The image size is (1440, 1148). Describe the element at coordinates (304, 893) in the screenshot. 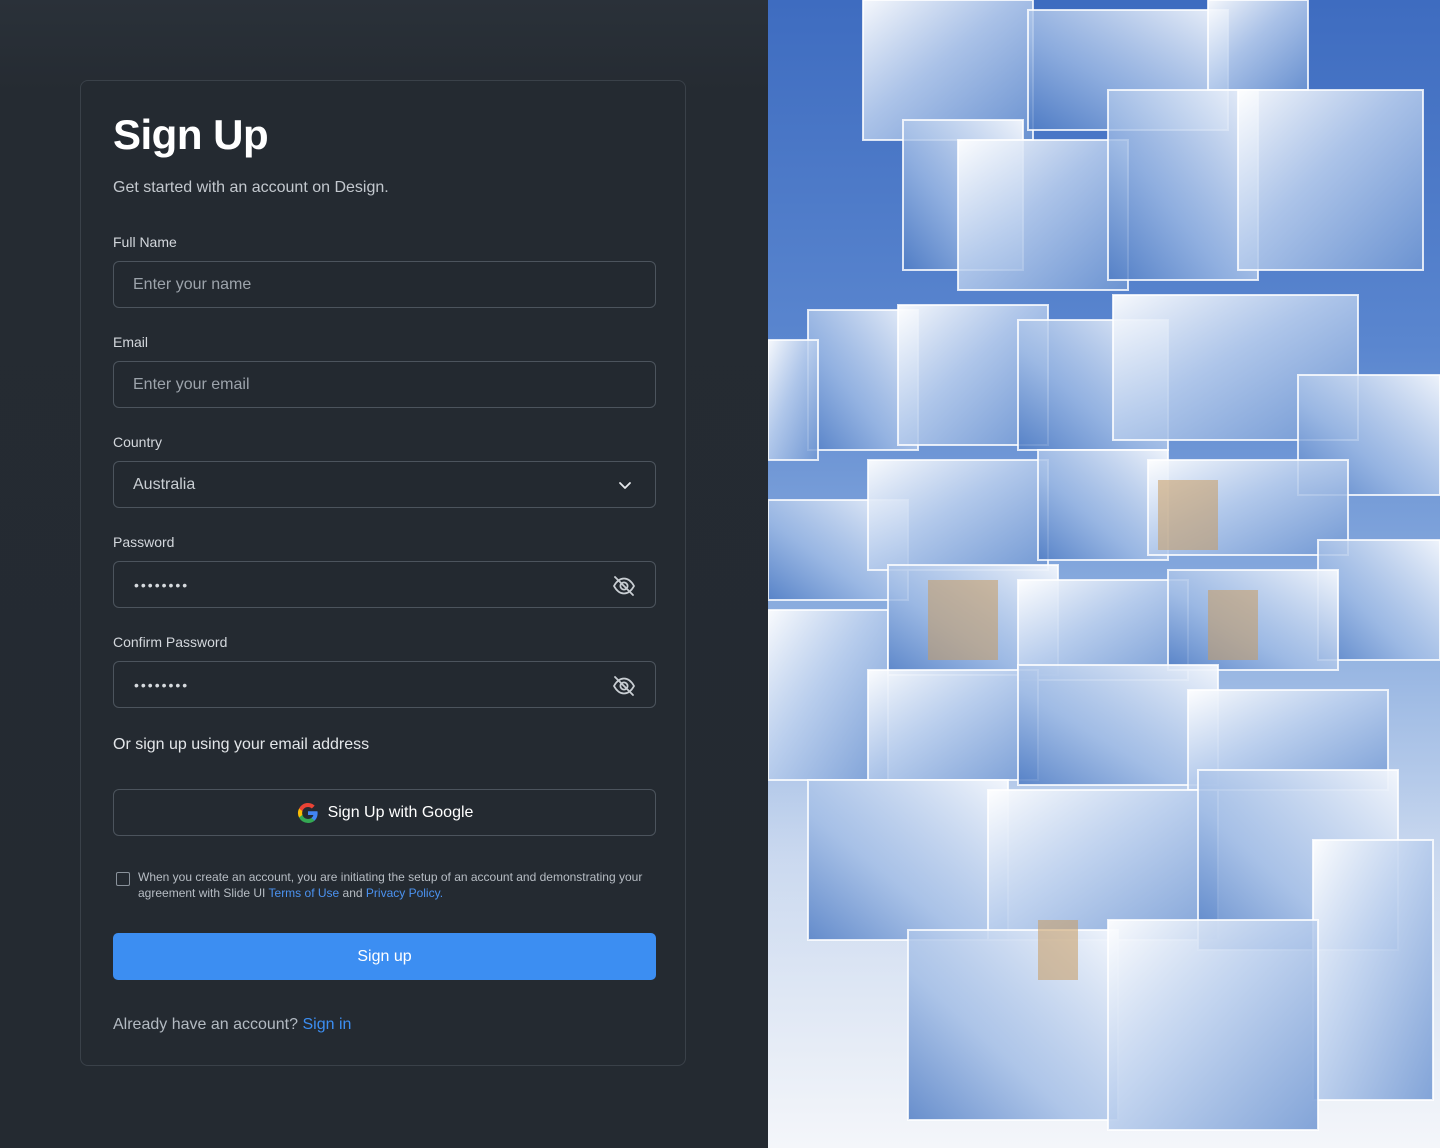

I see `terms-of-use-link: Terms of Use` at that location.